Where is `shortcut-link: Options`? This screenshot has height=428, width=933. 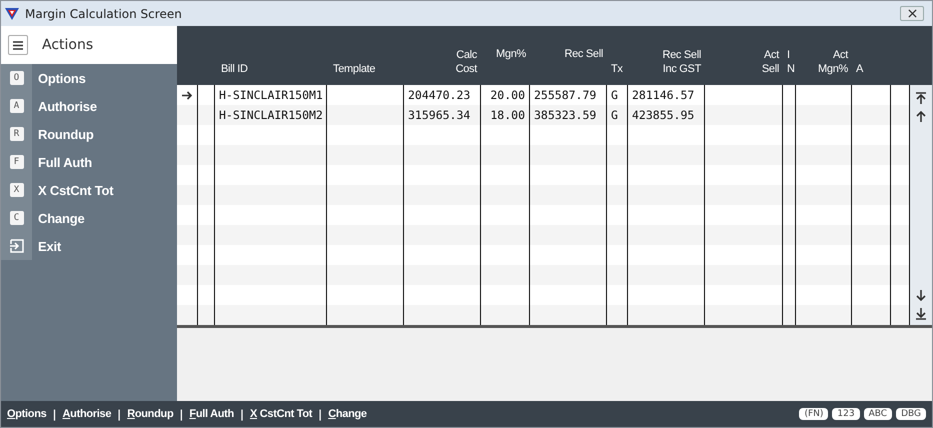 shortcut-link: Options is located at coordinates (26, 414).